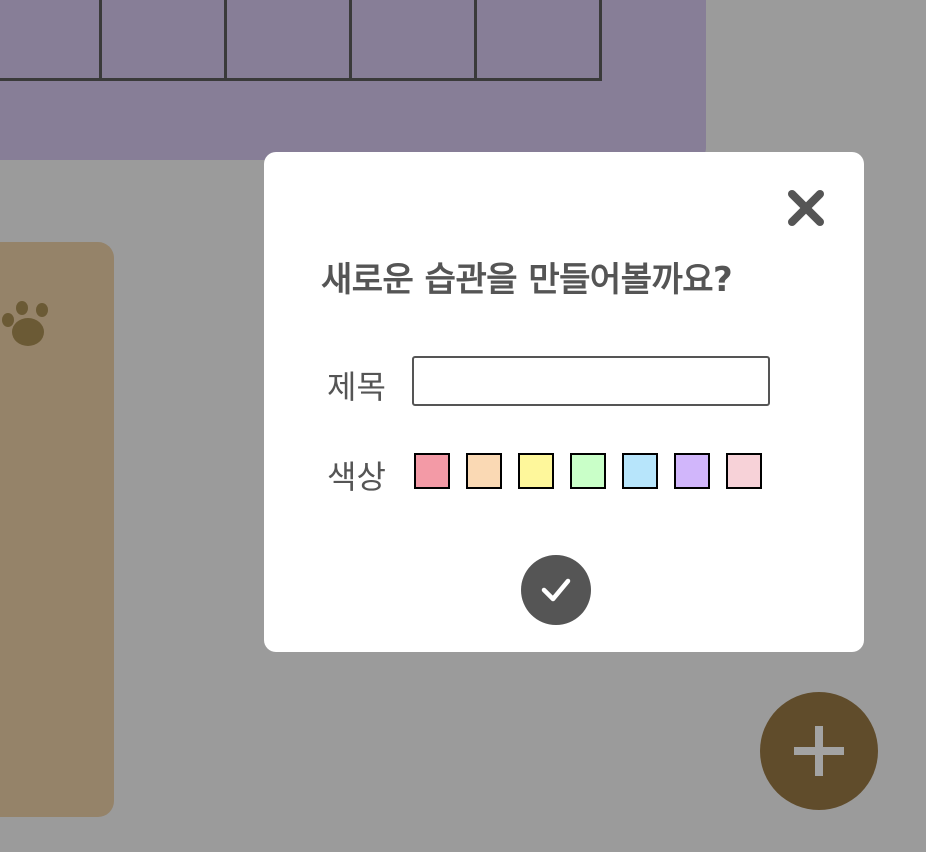 Image resolution: width=926 pixels, height=852 pixels. I want to click on check-icon, so click(556, 590).